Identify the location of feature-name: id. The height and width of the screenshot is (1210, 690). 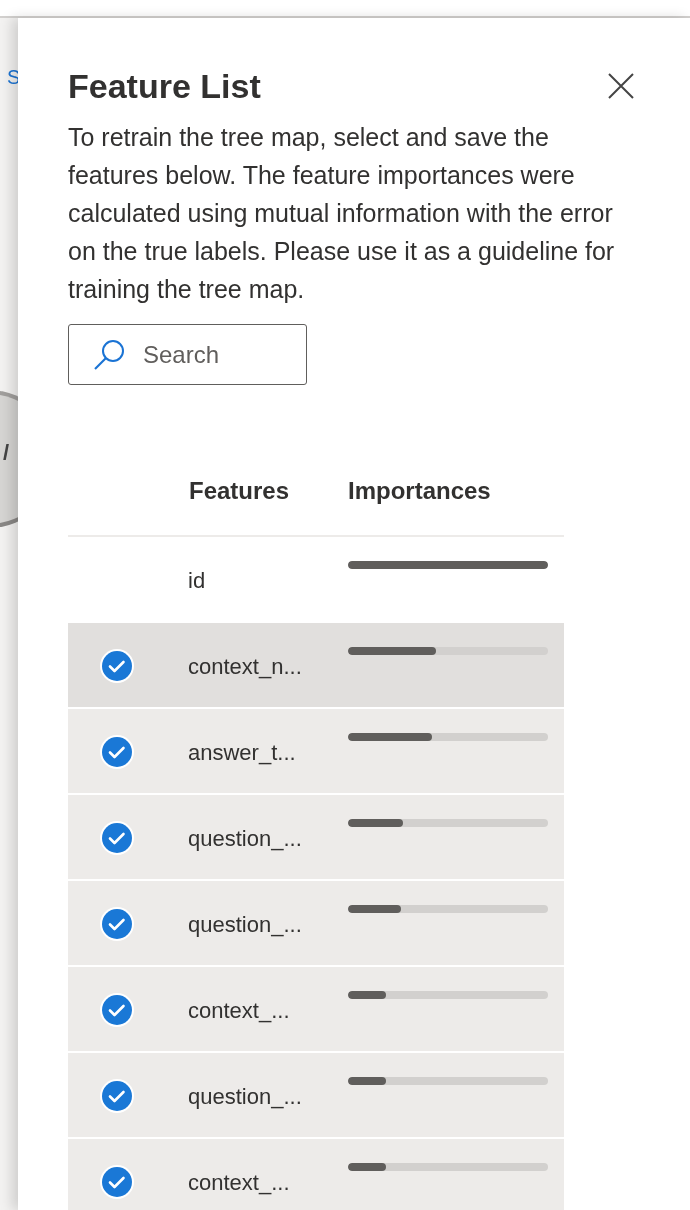
(197, 581).